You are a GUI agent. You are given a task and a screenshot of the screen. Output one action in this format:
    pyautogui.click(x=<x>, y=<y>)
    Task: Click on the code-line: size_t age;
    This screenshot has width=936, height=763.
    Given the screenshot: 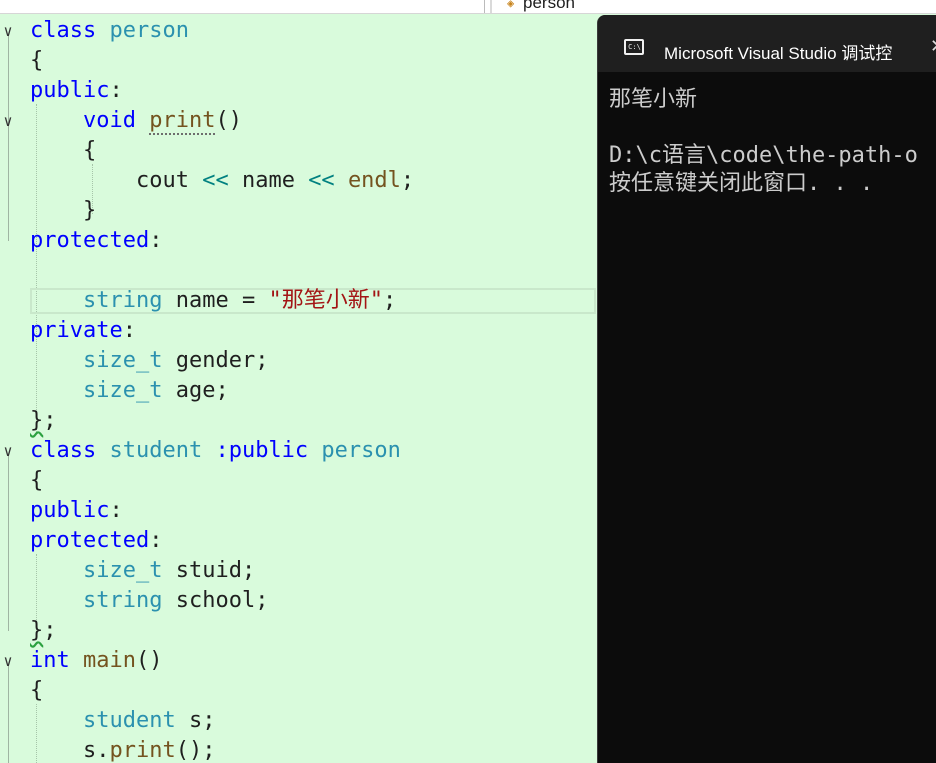 What is the action you would take?
    pyautogui.click(x=300, y=391)
    